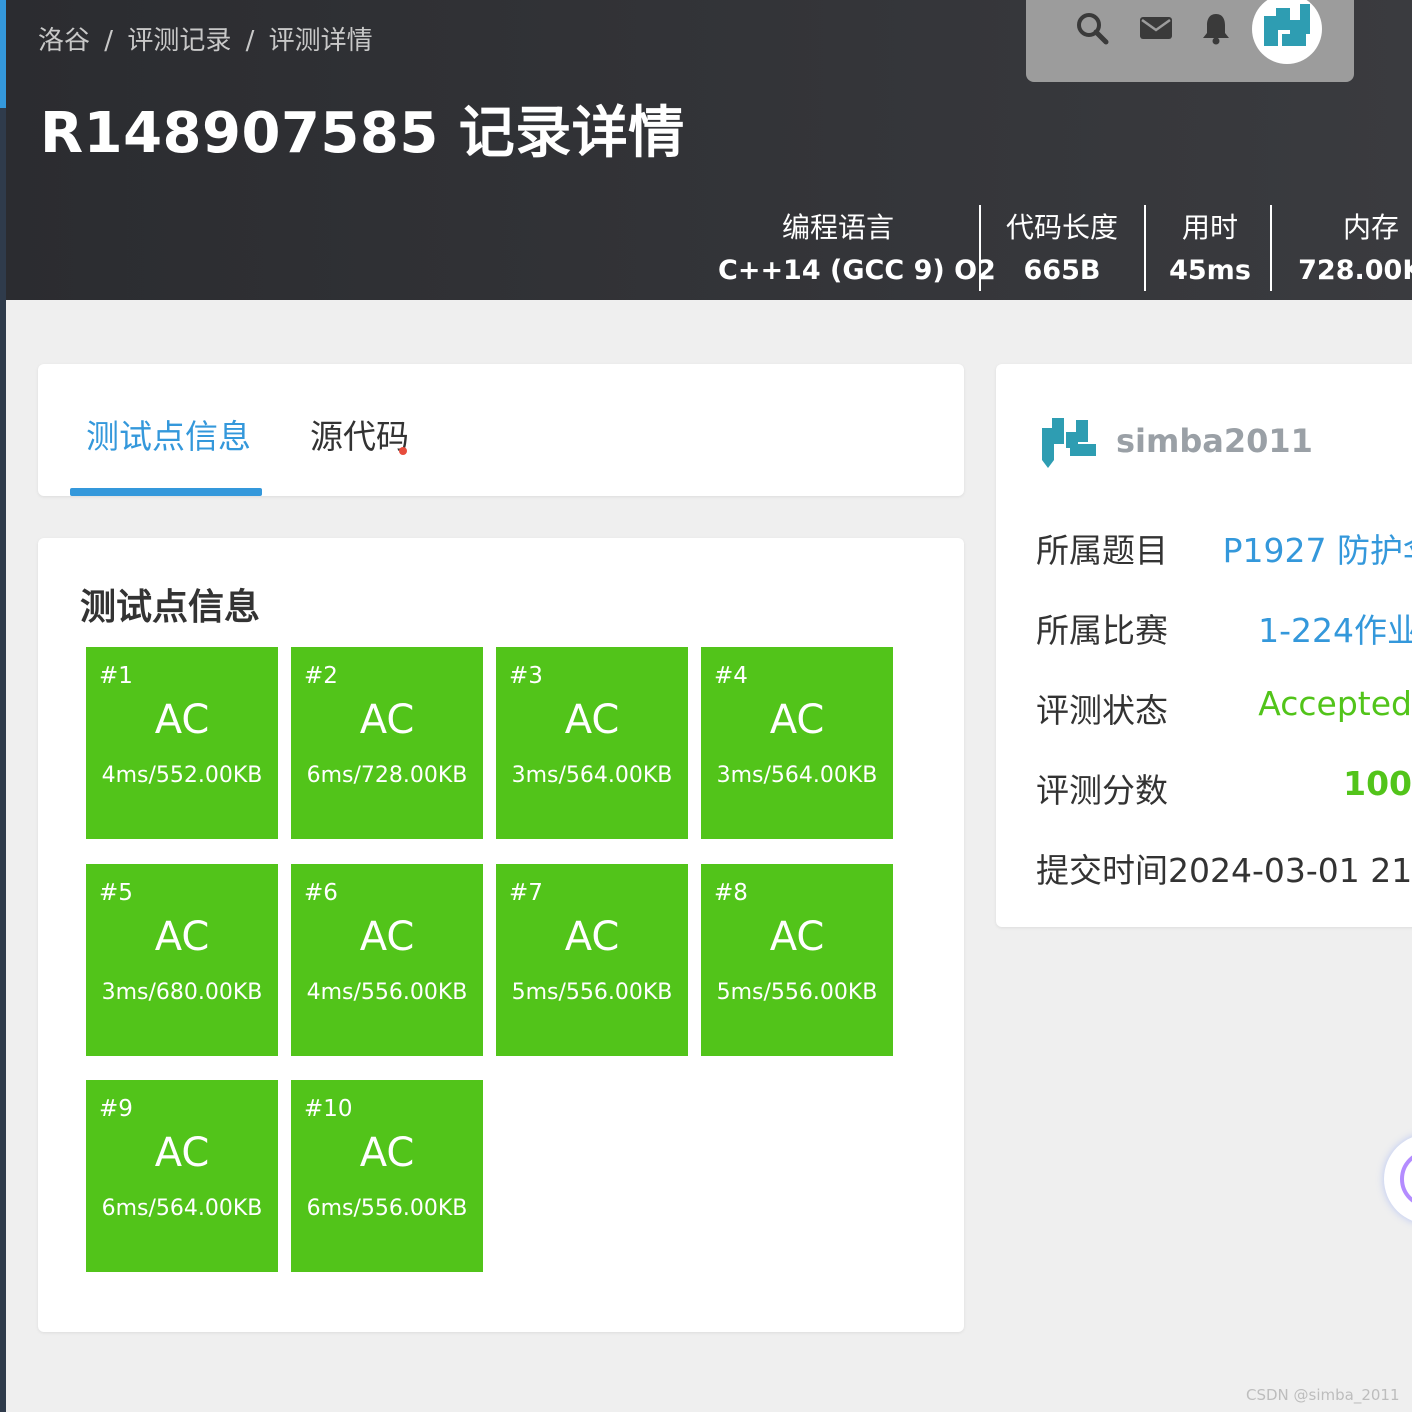 The width and height of the screenshot is (1412, 1412). Describe the element at coordinates (1070, 441) in the screenshot. I see `user-logo-icon` at that location.